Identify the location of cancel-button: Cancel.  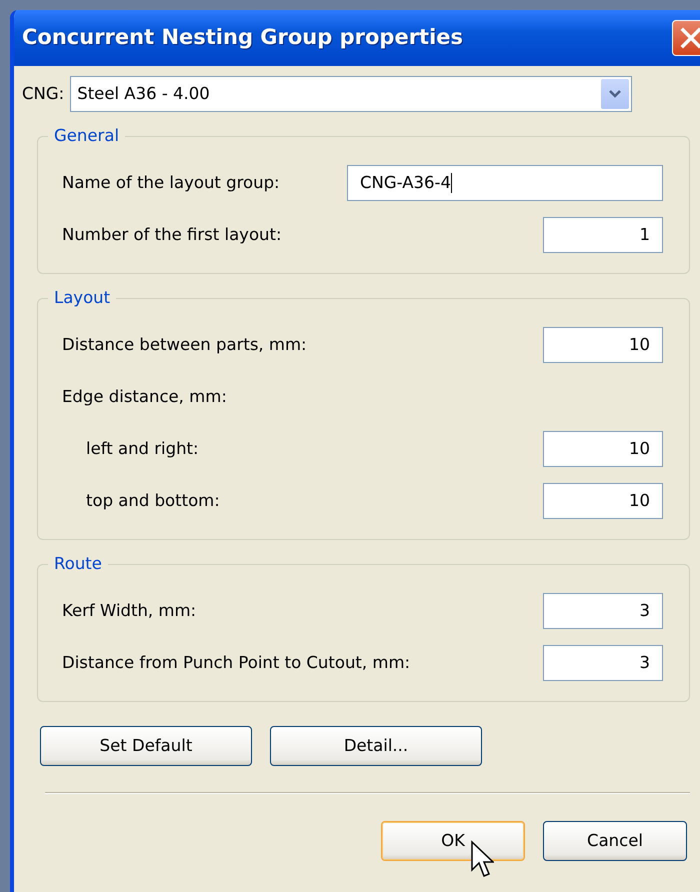
(615, 841).